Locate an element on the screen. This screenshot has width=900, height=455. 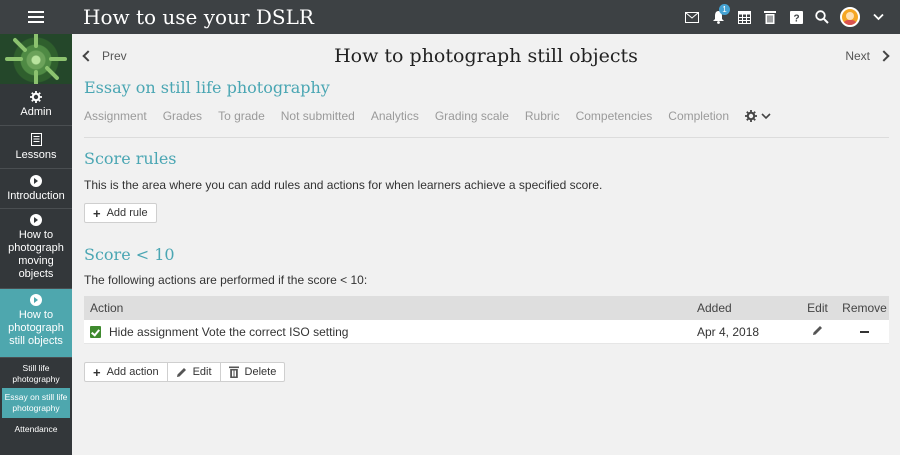
tab-competencies: Competencies is located at coordinates (614, 116).